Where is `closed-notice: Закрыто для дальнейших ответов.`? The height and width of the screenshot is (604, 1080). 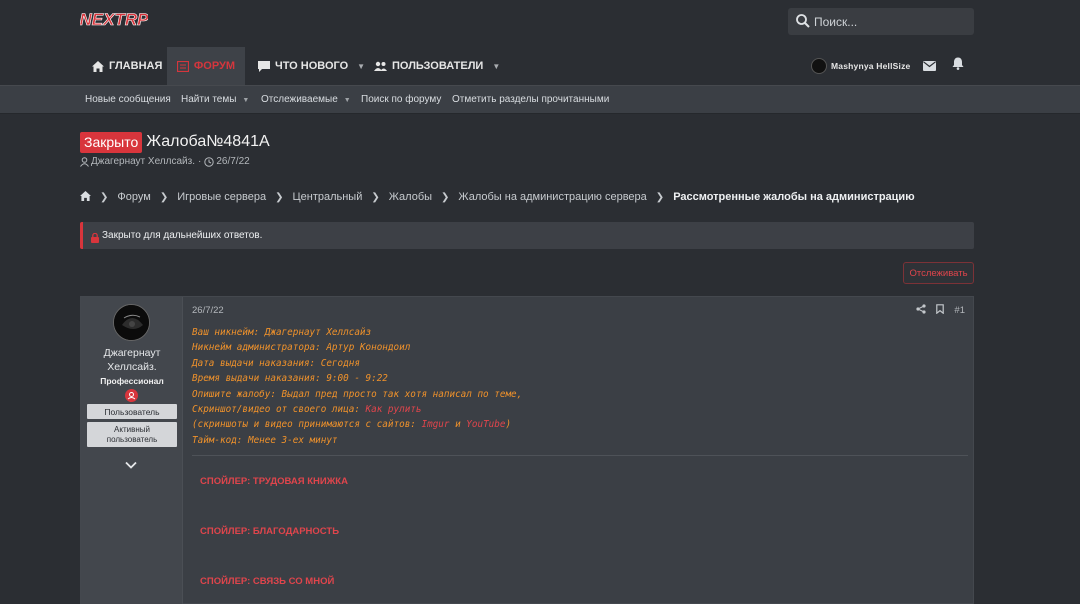
closed-notice: Закрыто для дальнейших ответов. is located at coordinates (527, 235).